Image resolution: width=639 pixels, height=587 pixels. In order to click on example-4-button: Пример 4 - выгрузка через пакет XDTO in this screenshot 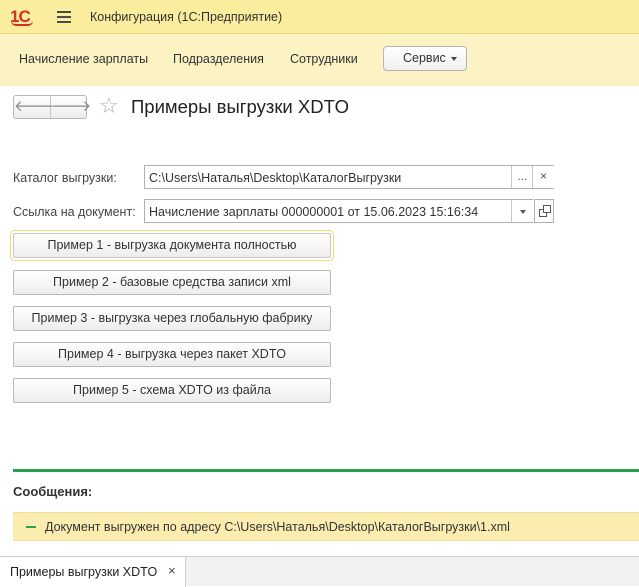, I will do `click(172, 354)`.